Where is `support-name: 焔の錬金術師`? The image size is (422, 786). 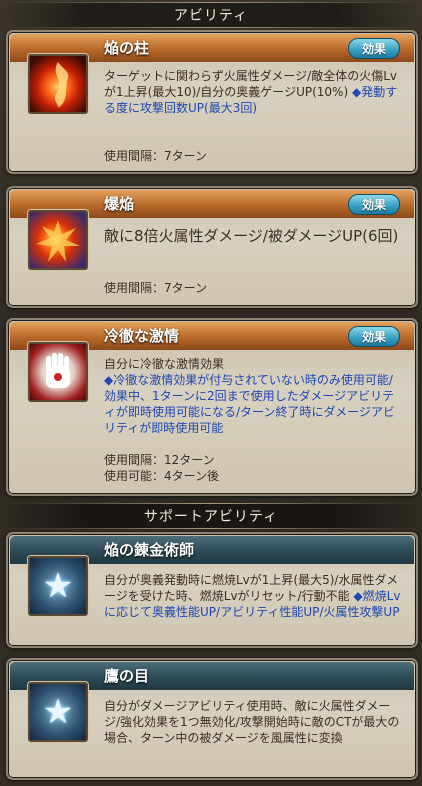
support-name: 焔の錬金術師 is located at coordinates (149, 550).